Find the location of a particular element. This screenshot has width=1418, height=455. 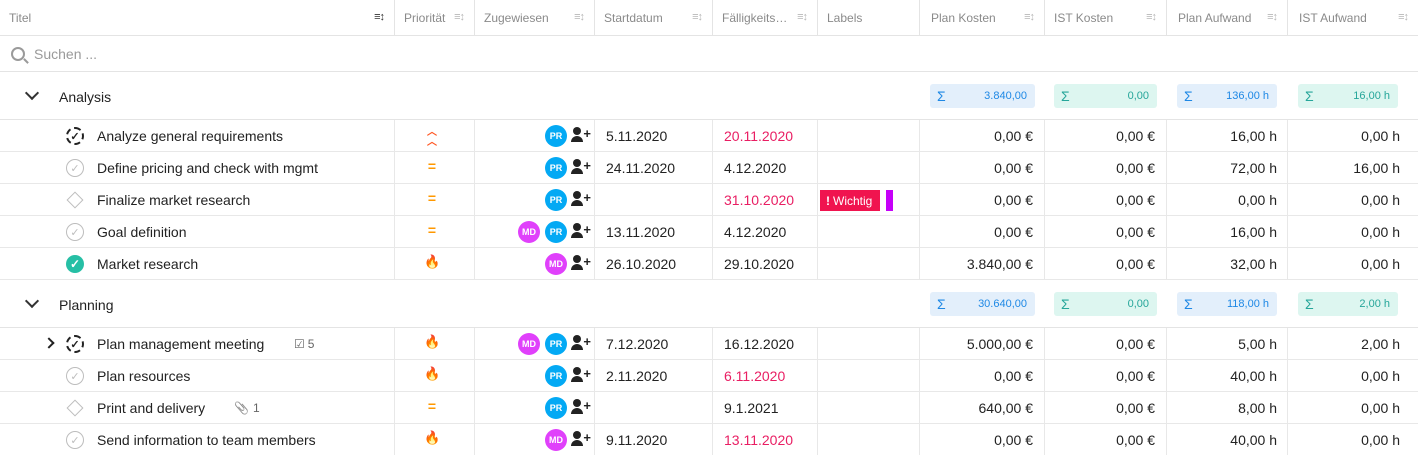

ist-aufwand: 16,00 h is located at coordinates (1343, 167).